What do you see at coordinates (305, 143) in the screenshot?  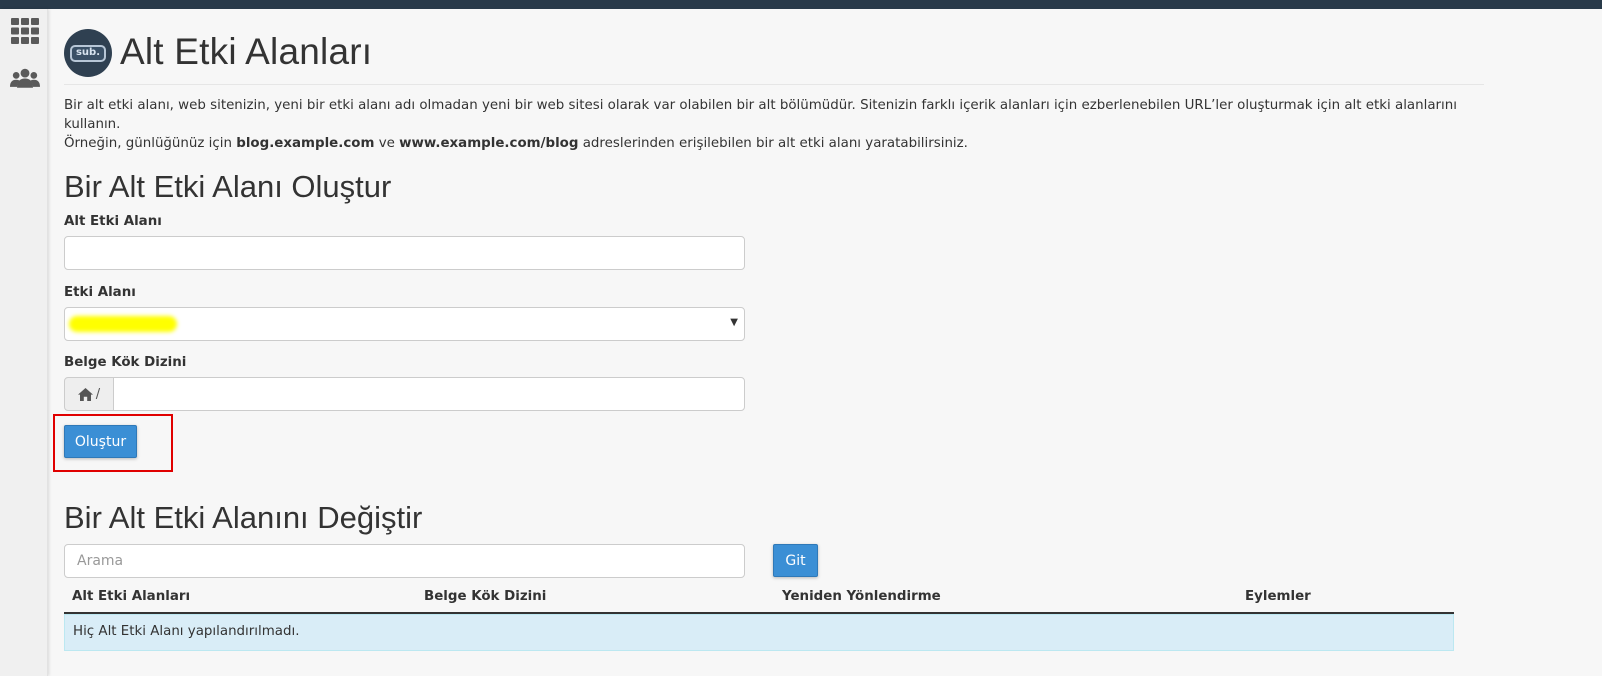 I see `example-subdomain: blog.example.com` at bounding box center [305, 143].